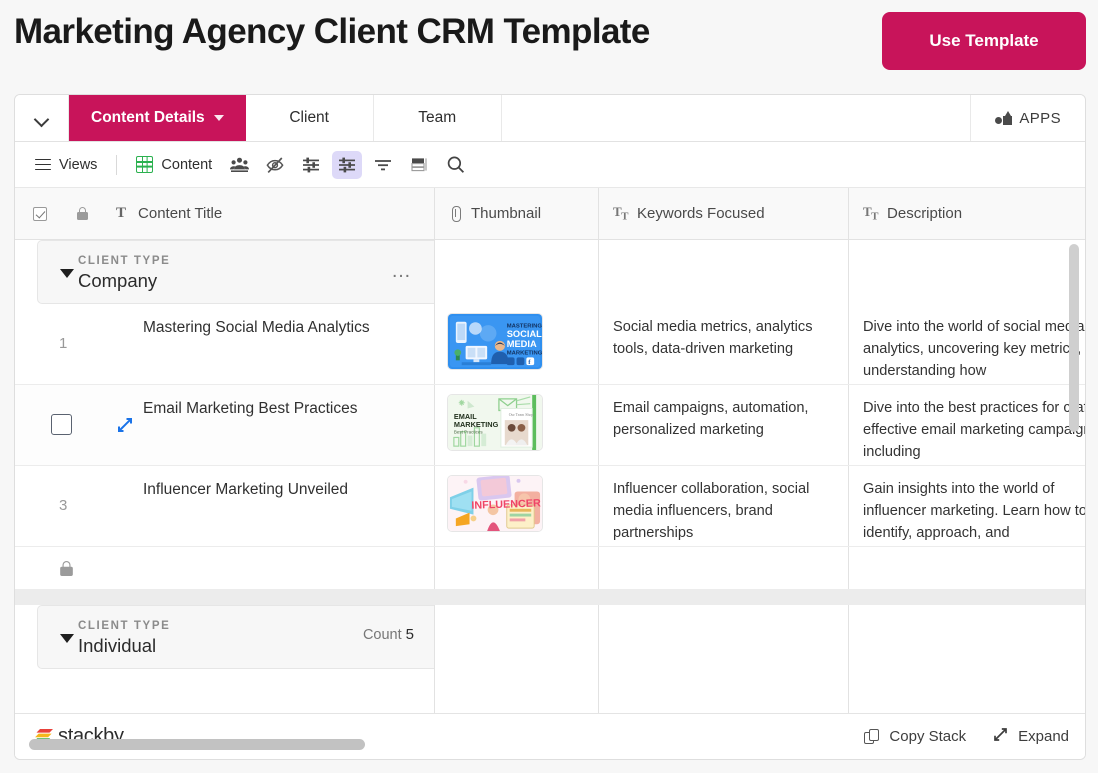 This screenshot has height=773, width=1098. What do you see at coordinates (180, 213) in the screenshot?
I see `column-label: Content Title` at bounding box center [180, 213].